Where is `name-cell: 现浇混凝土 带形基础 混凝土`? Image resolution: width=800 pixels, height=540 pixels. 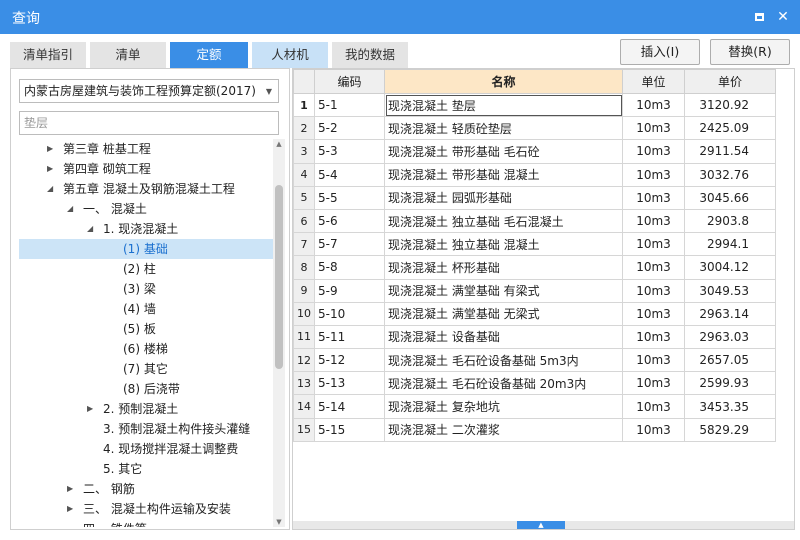 name-cell: 现浇混凝土 带形基础 混凝土 is located at coordinates (503, 174).